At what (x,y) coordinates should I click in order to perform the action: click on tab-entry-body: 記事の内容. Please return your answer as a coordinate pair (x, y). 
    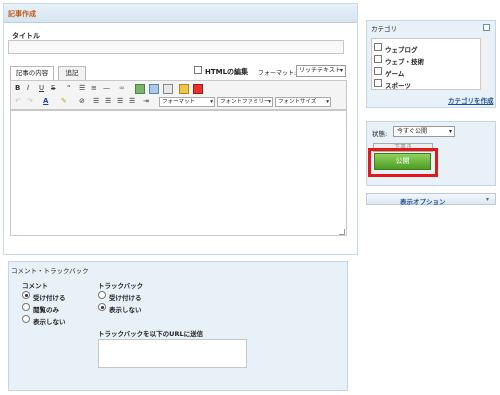
    Looking at the image, I should click on (32, 73).